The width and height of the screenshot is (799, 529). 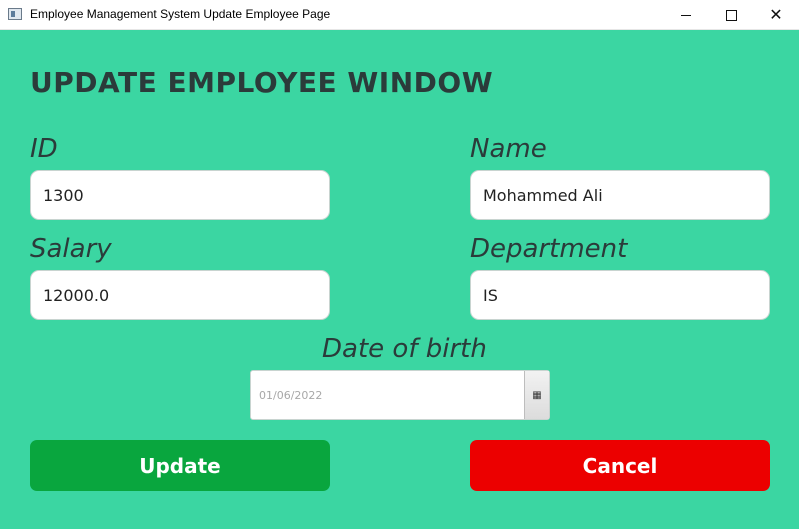 What do you see at coordinates (620, 195) in the screenshot?
I see `name-field: Mohammed Ali` at bounding box center [620, 195].